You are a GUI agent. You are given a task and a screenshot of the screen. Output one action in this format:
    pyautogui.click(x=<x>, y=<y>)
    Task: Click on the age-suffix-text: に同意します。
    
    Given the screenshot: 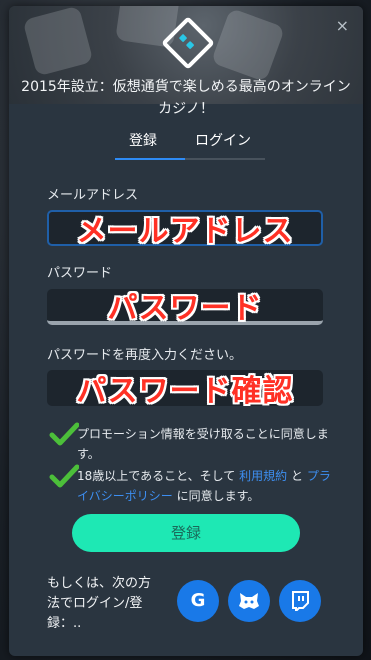 What is the action you would take?
    pyautogui.click(x=218, y=496)
    